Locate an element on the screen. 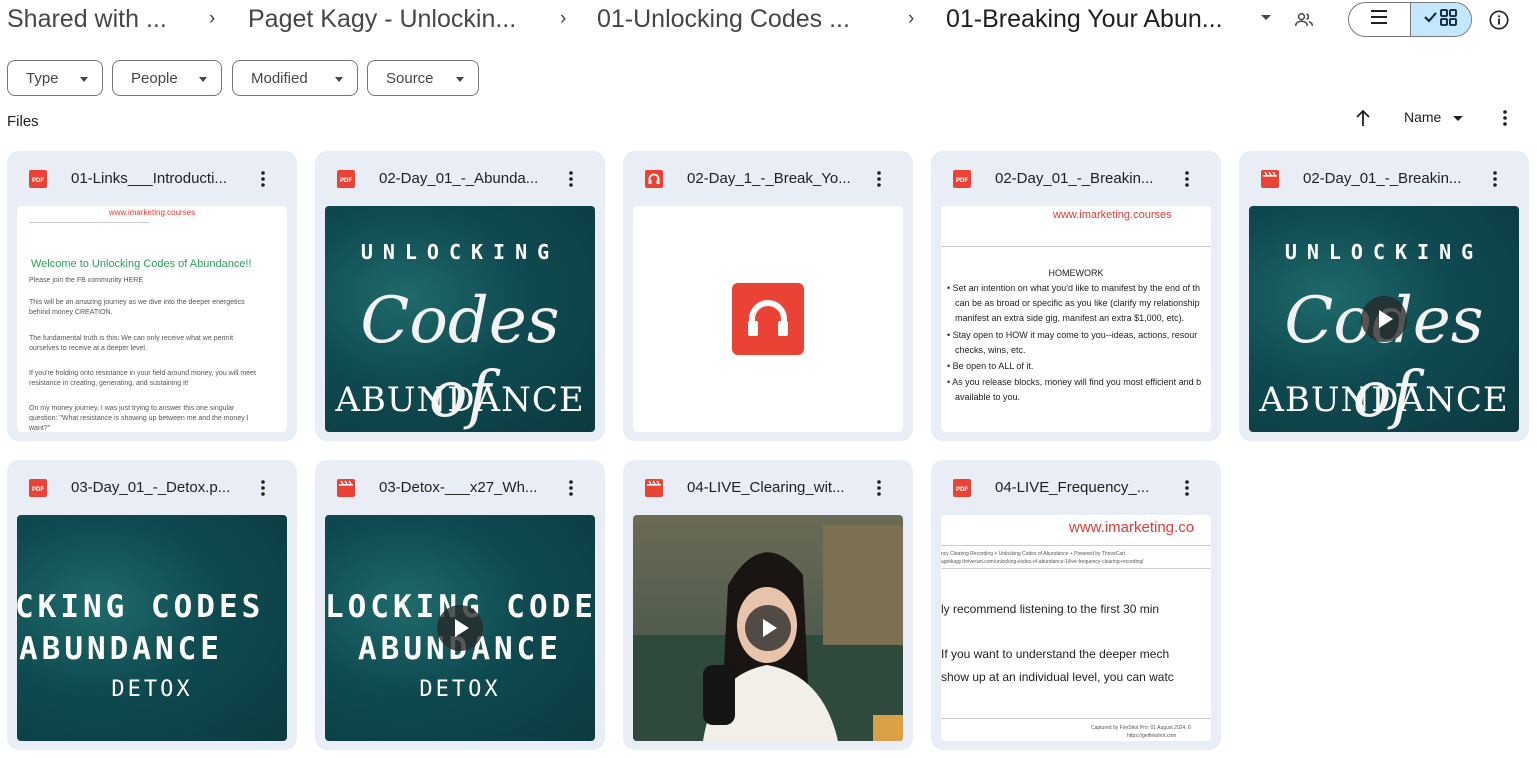 The width and height of the screenshot is (1537, 758). filter-type-chip: Type is located at coordinates (55, 78).